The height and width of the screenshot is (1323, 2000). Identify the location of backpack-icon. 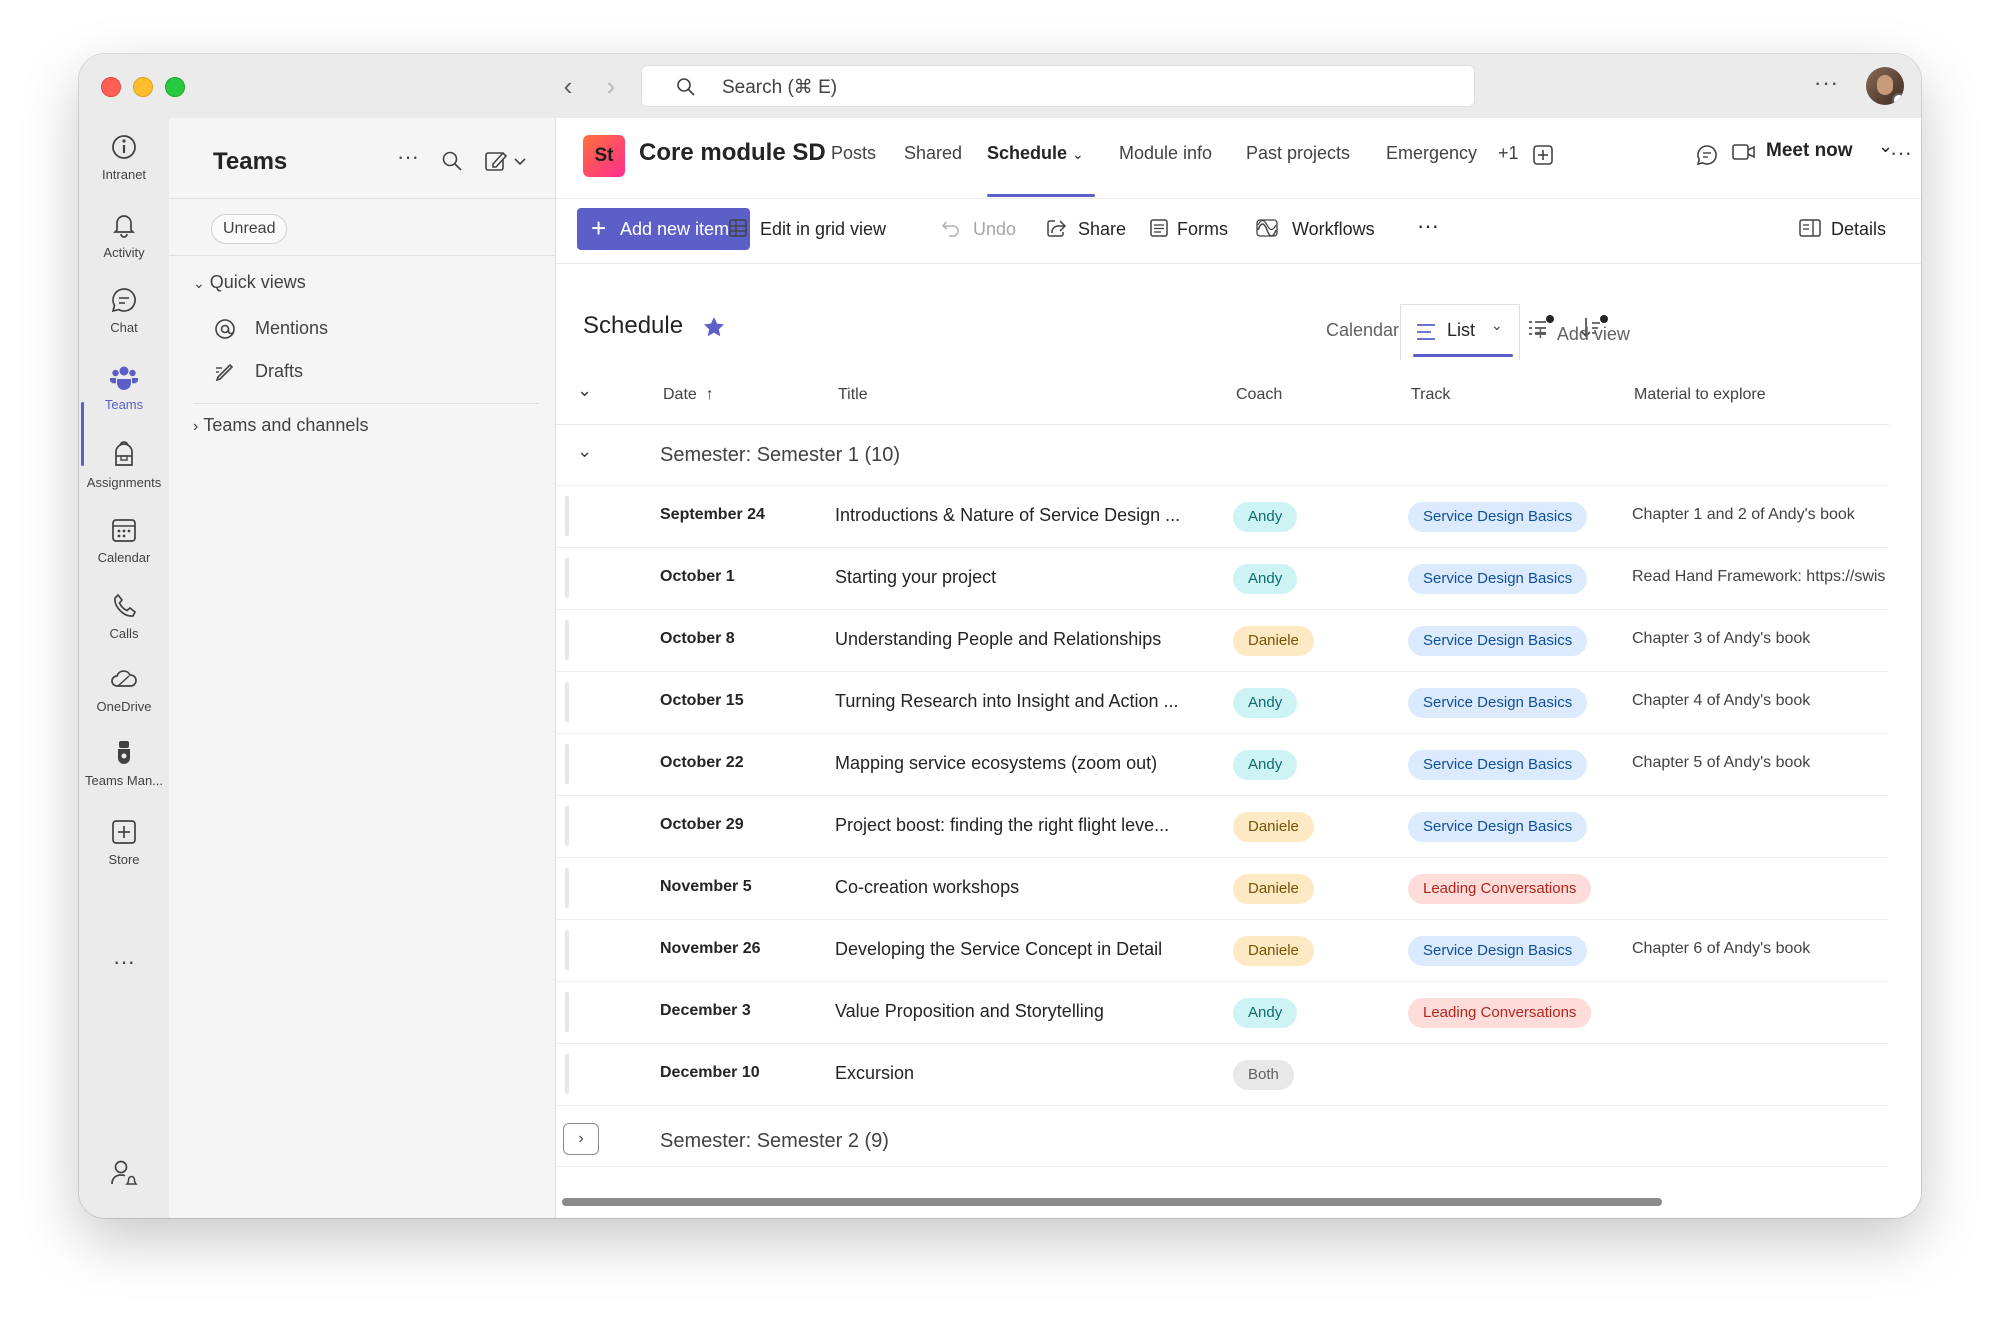
(124, 453).